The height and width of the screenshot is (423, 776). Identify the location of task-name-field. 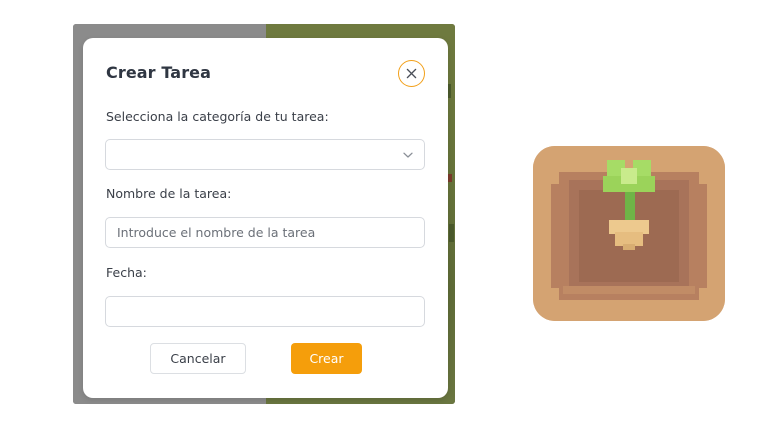
(265, 232).